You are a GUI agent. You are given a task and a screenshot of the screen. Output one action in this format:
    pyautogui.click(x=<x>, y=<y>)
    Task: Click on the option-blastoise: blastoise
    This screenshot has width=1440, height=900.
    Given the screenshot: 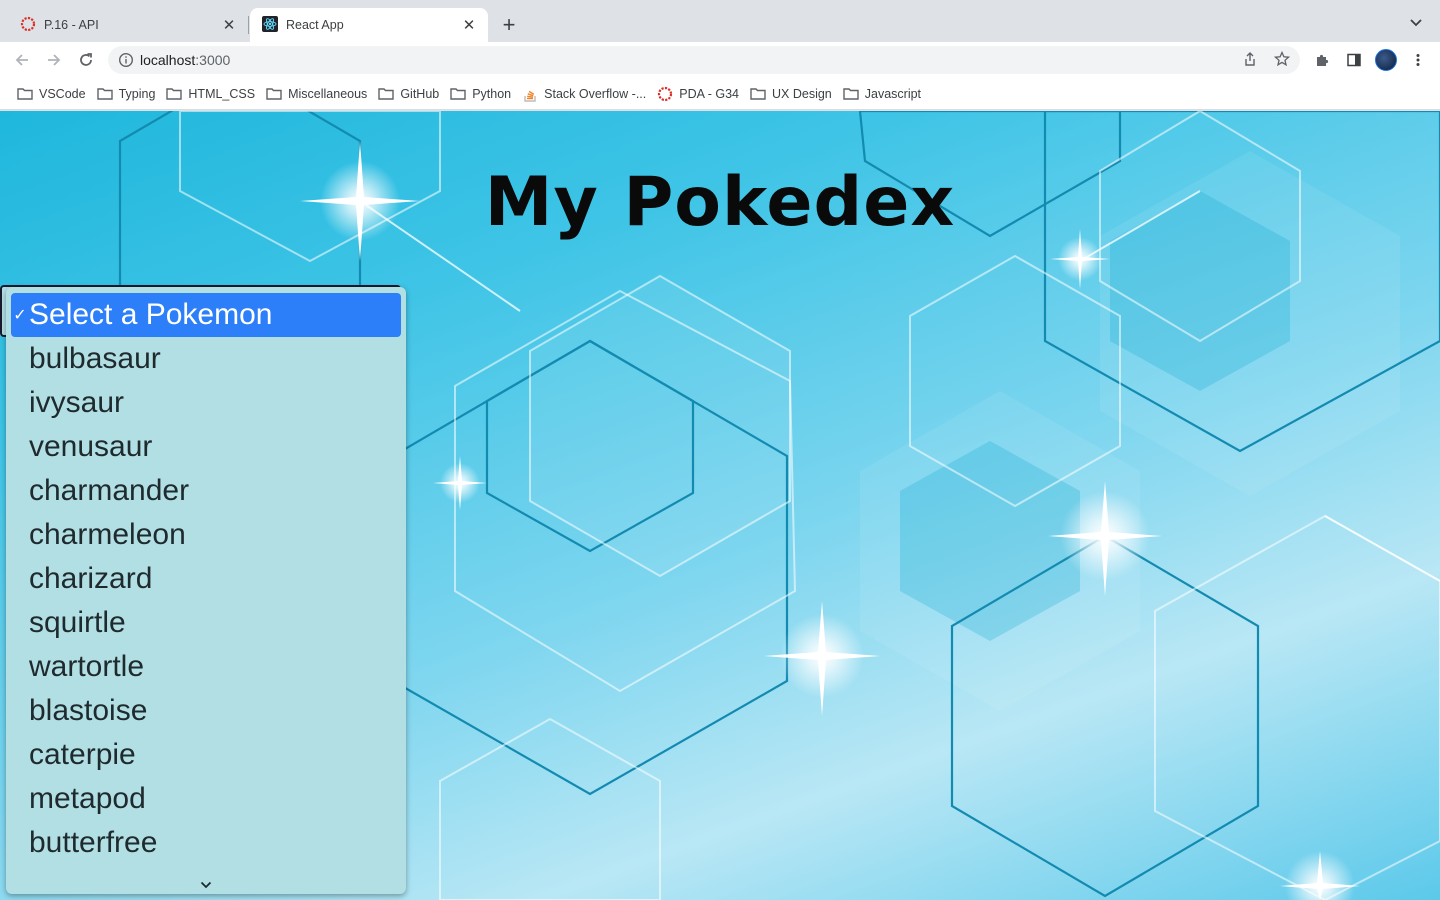 What is the action you would take?
    pyautogui.click(x=206, y=711)
    